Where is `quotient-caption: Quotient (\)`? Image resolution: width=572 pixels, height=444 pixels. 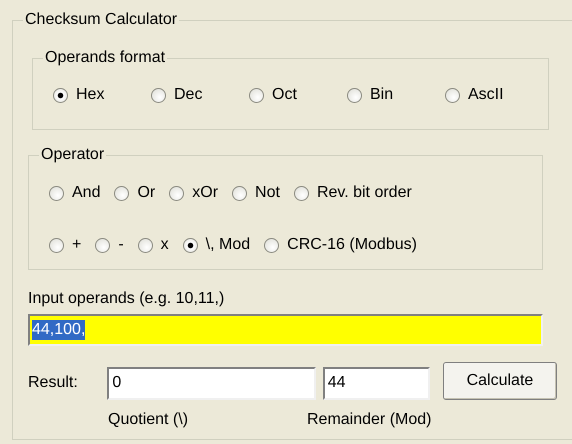 quotient-caption: Quotient (\) is located at coordinates (149, 420).